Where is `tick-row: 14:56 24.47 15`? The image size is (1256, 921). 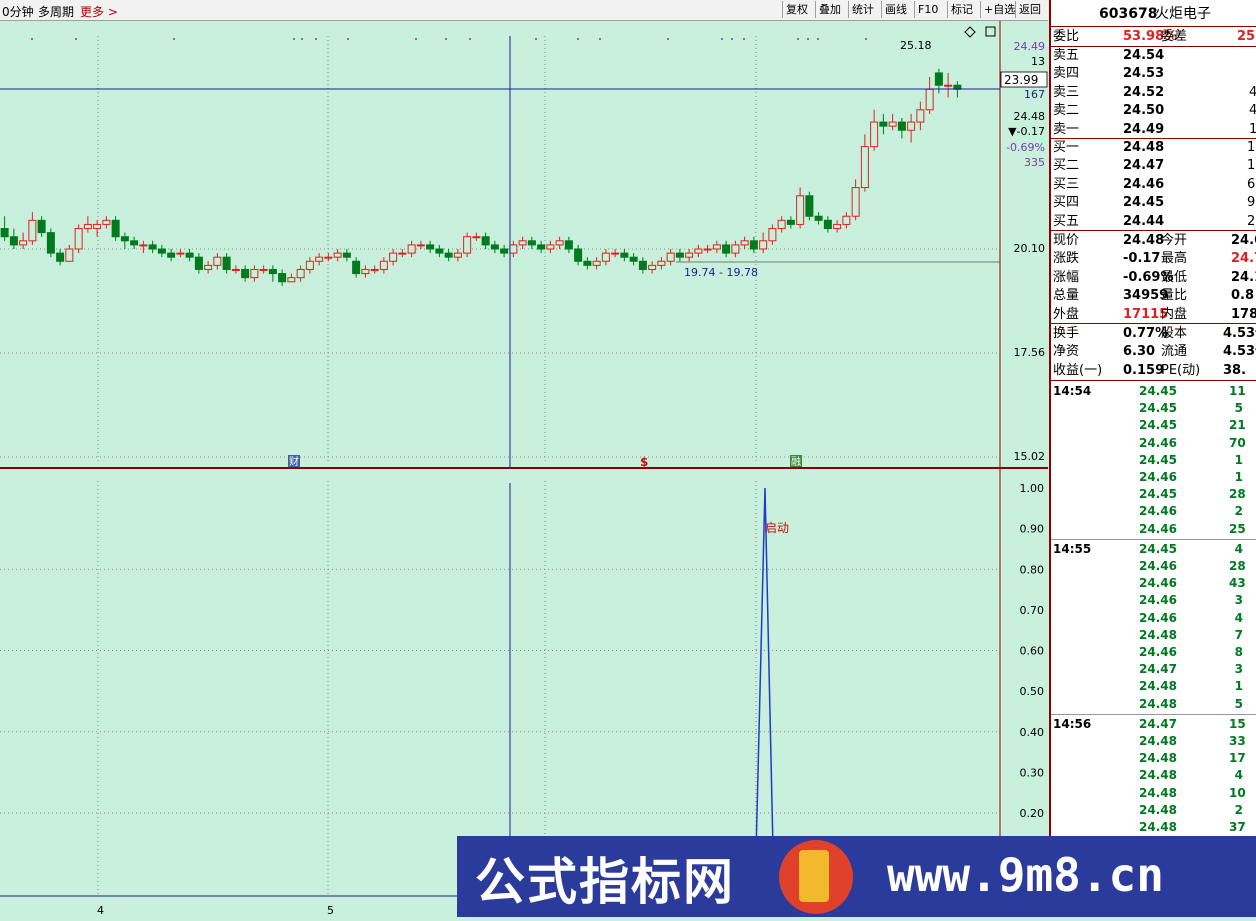
tick-row: 14:56 24.47 15 is located at coordinates (1153, 724).